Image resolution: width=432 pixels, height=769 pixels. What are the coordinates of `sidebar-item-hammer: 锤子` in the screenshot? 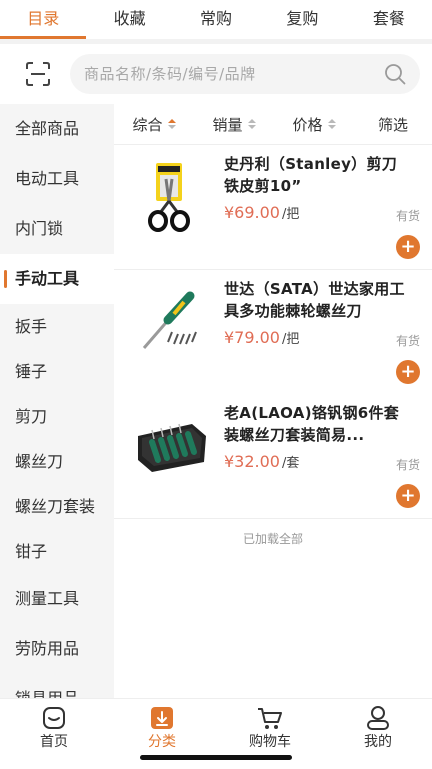 It's located at (57, 371).